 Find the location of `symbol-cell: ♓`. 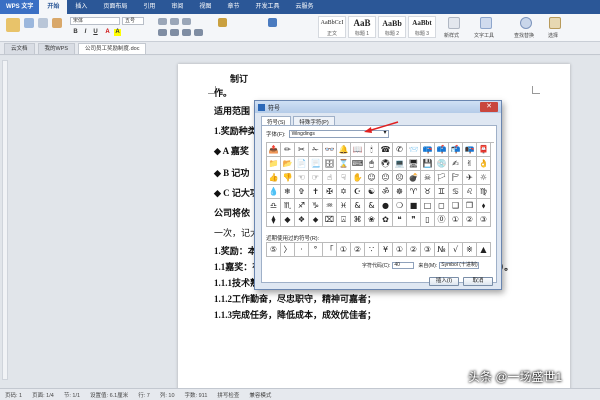

symbol-cell: ♓ is located at coordinates (344, 206).